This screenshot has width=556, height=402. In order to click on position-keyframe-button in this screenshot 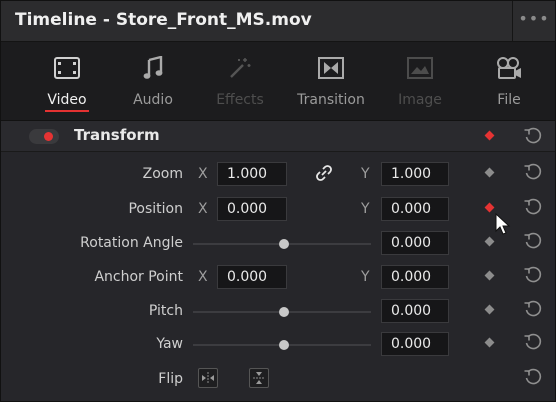, I will do `click(489, 207)`.